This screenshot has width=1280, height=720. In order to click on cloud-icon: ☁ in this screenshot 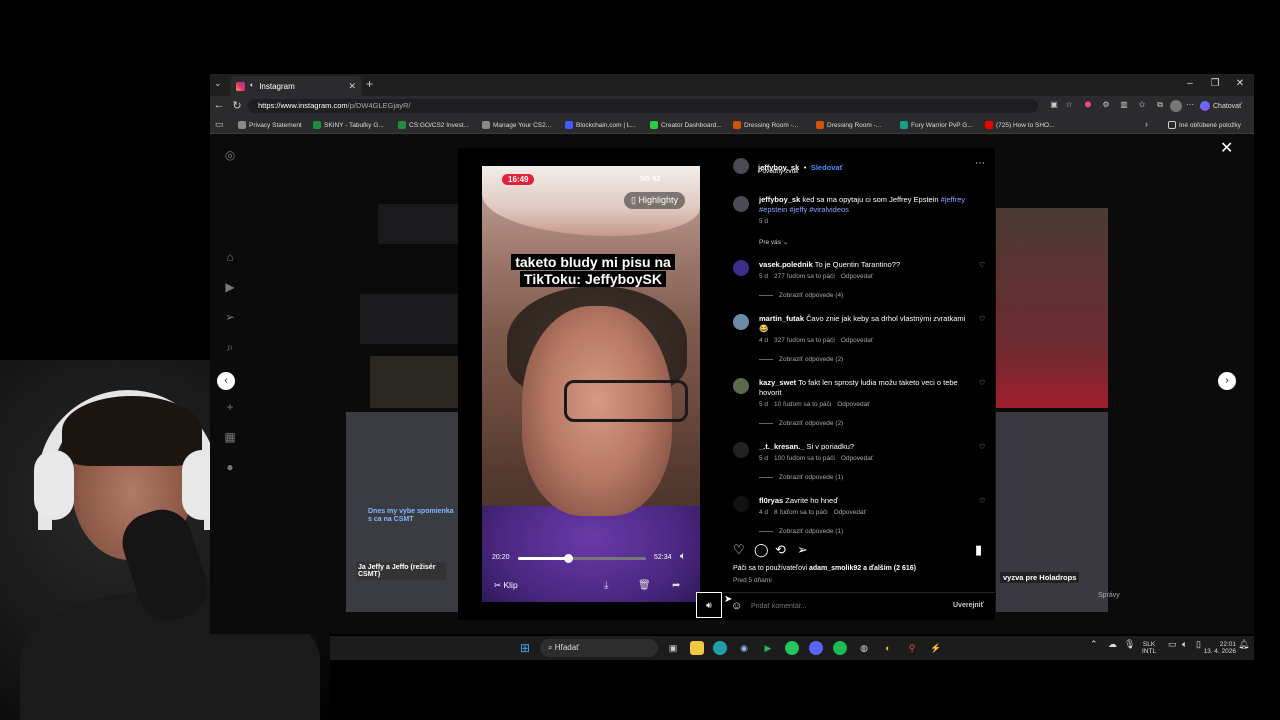, I will do `click(1112, 644)`.